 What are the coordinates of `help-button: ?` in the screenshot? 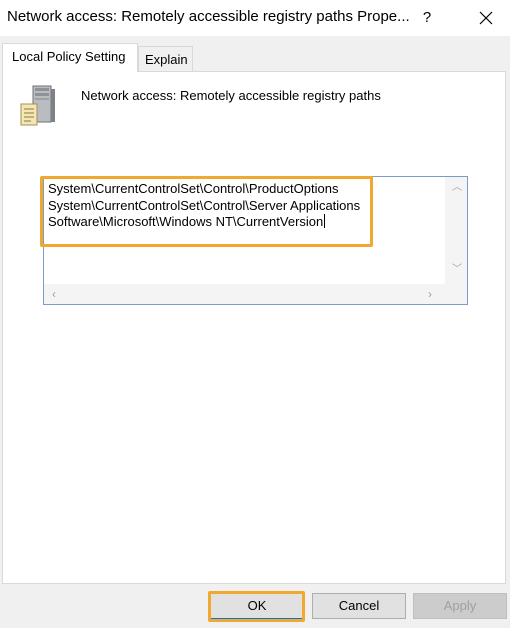 It's located at (427, 18).